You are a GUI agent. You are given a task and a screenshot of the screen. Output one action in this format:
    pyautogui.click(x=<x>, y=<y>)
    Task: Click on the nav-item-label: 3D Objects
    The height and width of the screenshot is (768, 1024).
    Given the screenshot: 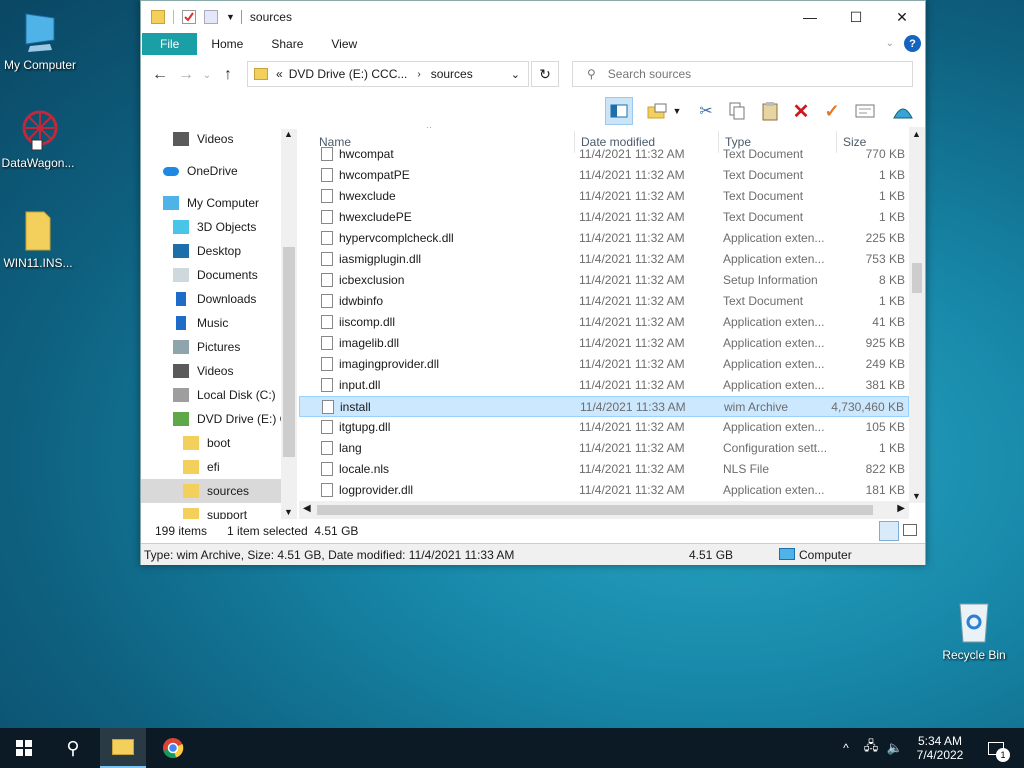 What is the action you would take?
    pyautogui.click(x=227, y=227)
    